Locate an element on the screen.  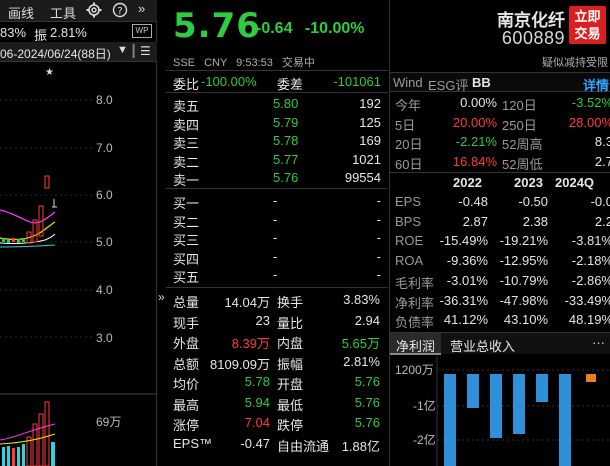
trade-now-button: 立即 交易 is located at coordinates (587, 25).